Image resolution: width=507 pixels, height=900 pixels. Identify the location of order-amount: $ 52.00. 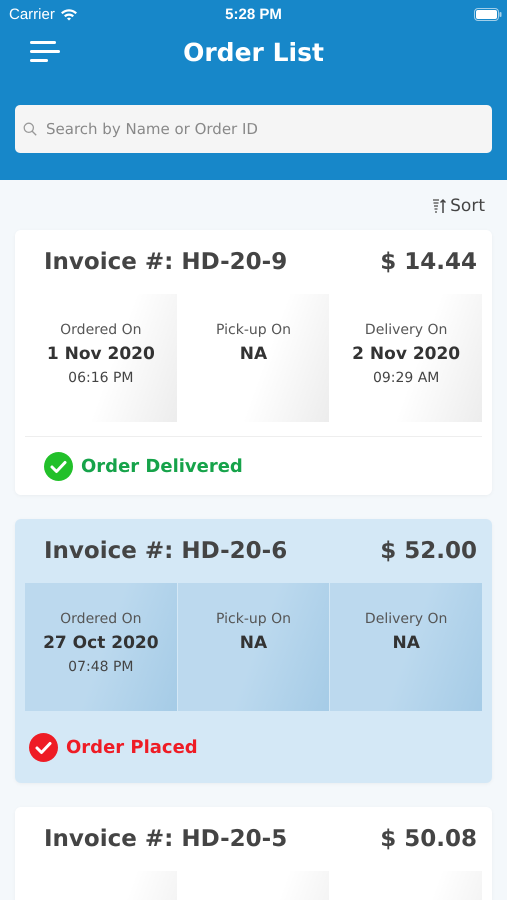
(428, 551).